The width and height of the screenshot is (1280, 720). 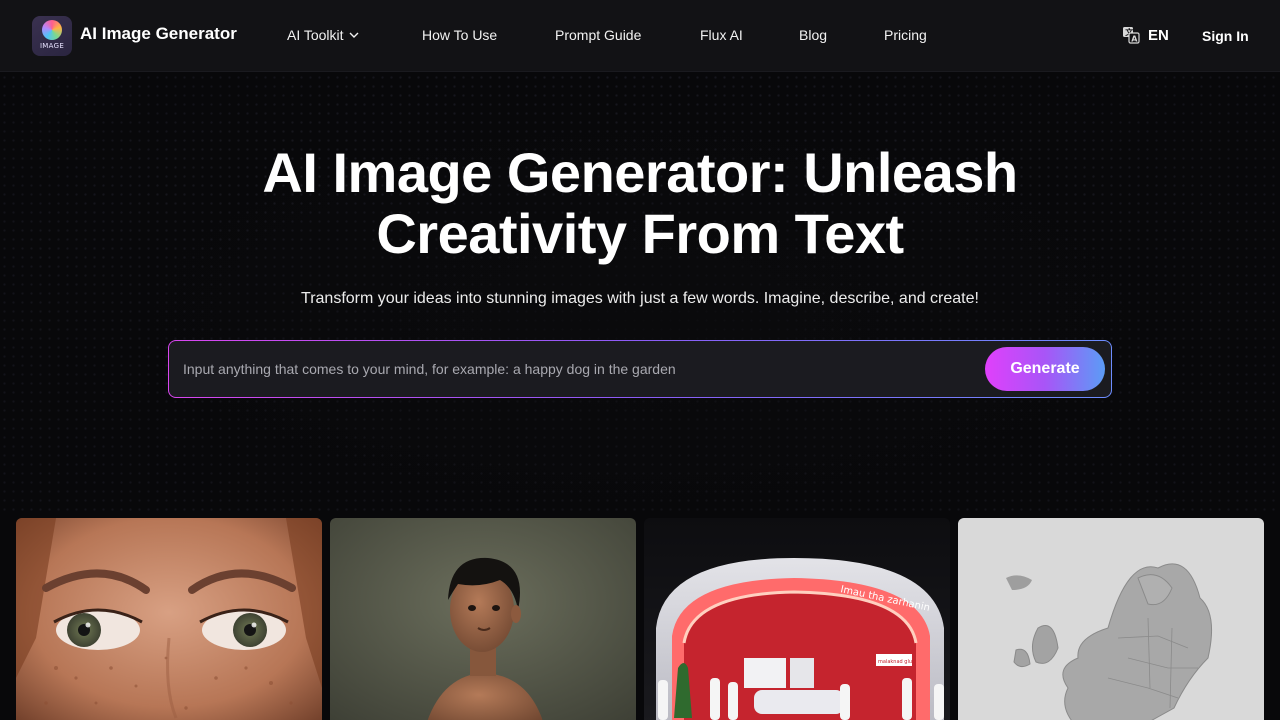 I want to click on chevron-down-icon, so click(x=354, y=35).